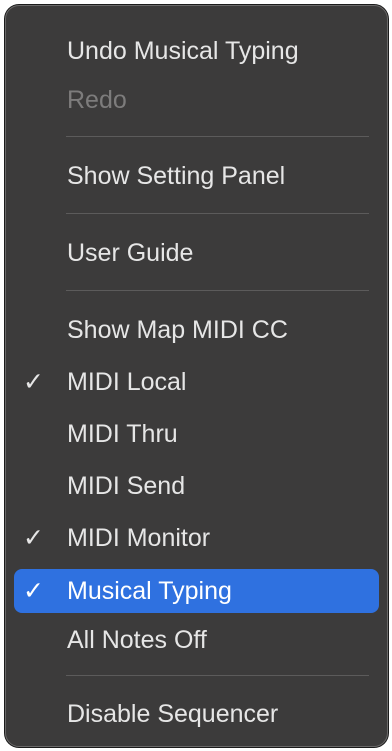 This screenshot has width=392, height=751. What do you see at coordinates (130, 253) in the screenshot?
I see `menu-item-label: User Guide` at bounding box center [130, 253].